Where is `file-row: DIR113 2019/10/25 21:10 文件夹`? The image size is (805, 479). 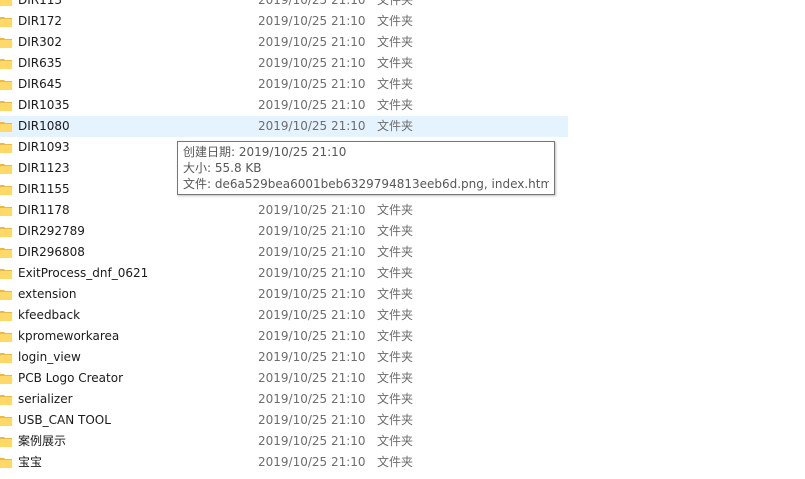
file-row: DIR113 2019/10/25 21:10 文件夹 is located at coordinates (402, 5).